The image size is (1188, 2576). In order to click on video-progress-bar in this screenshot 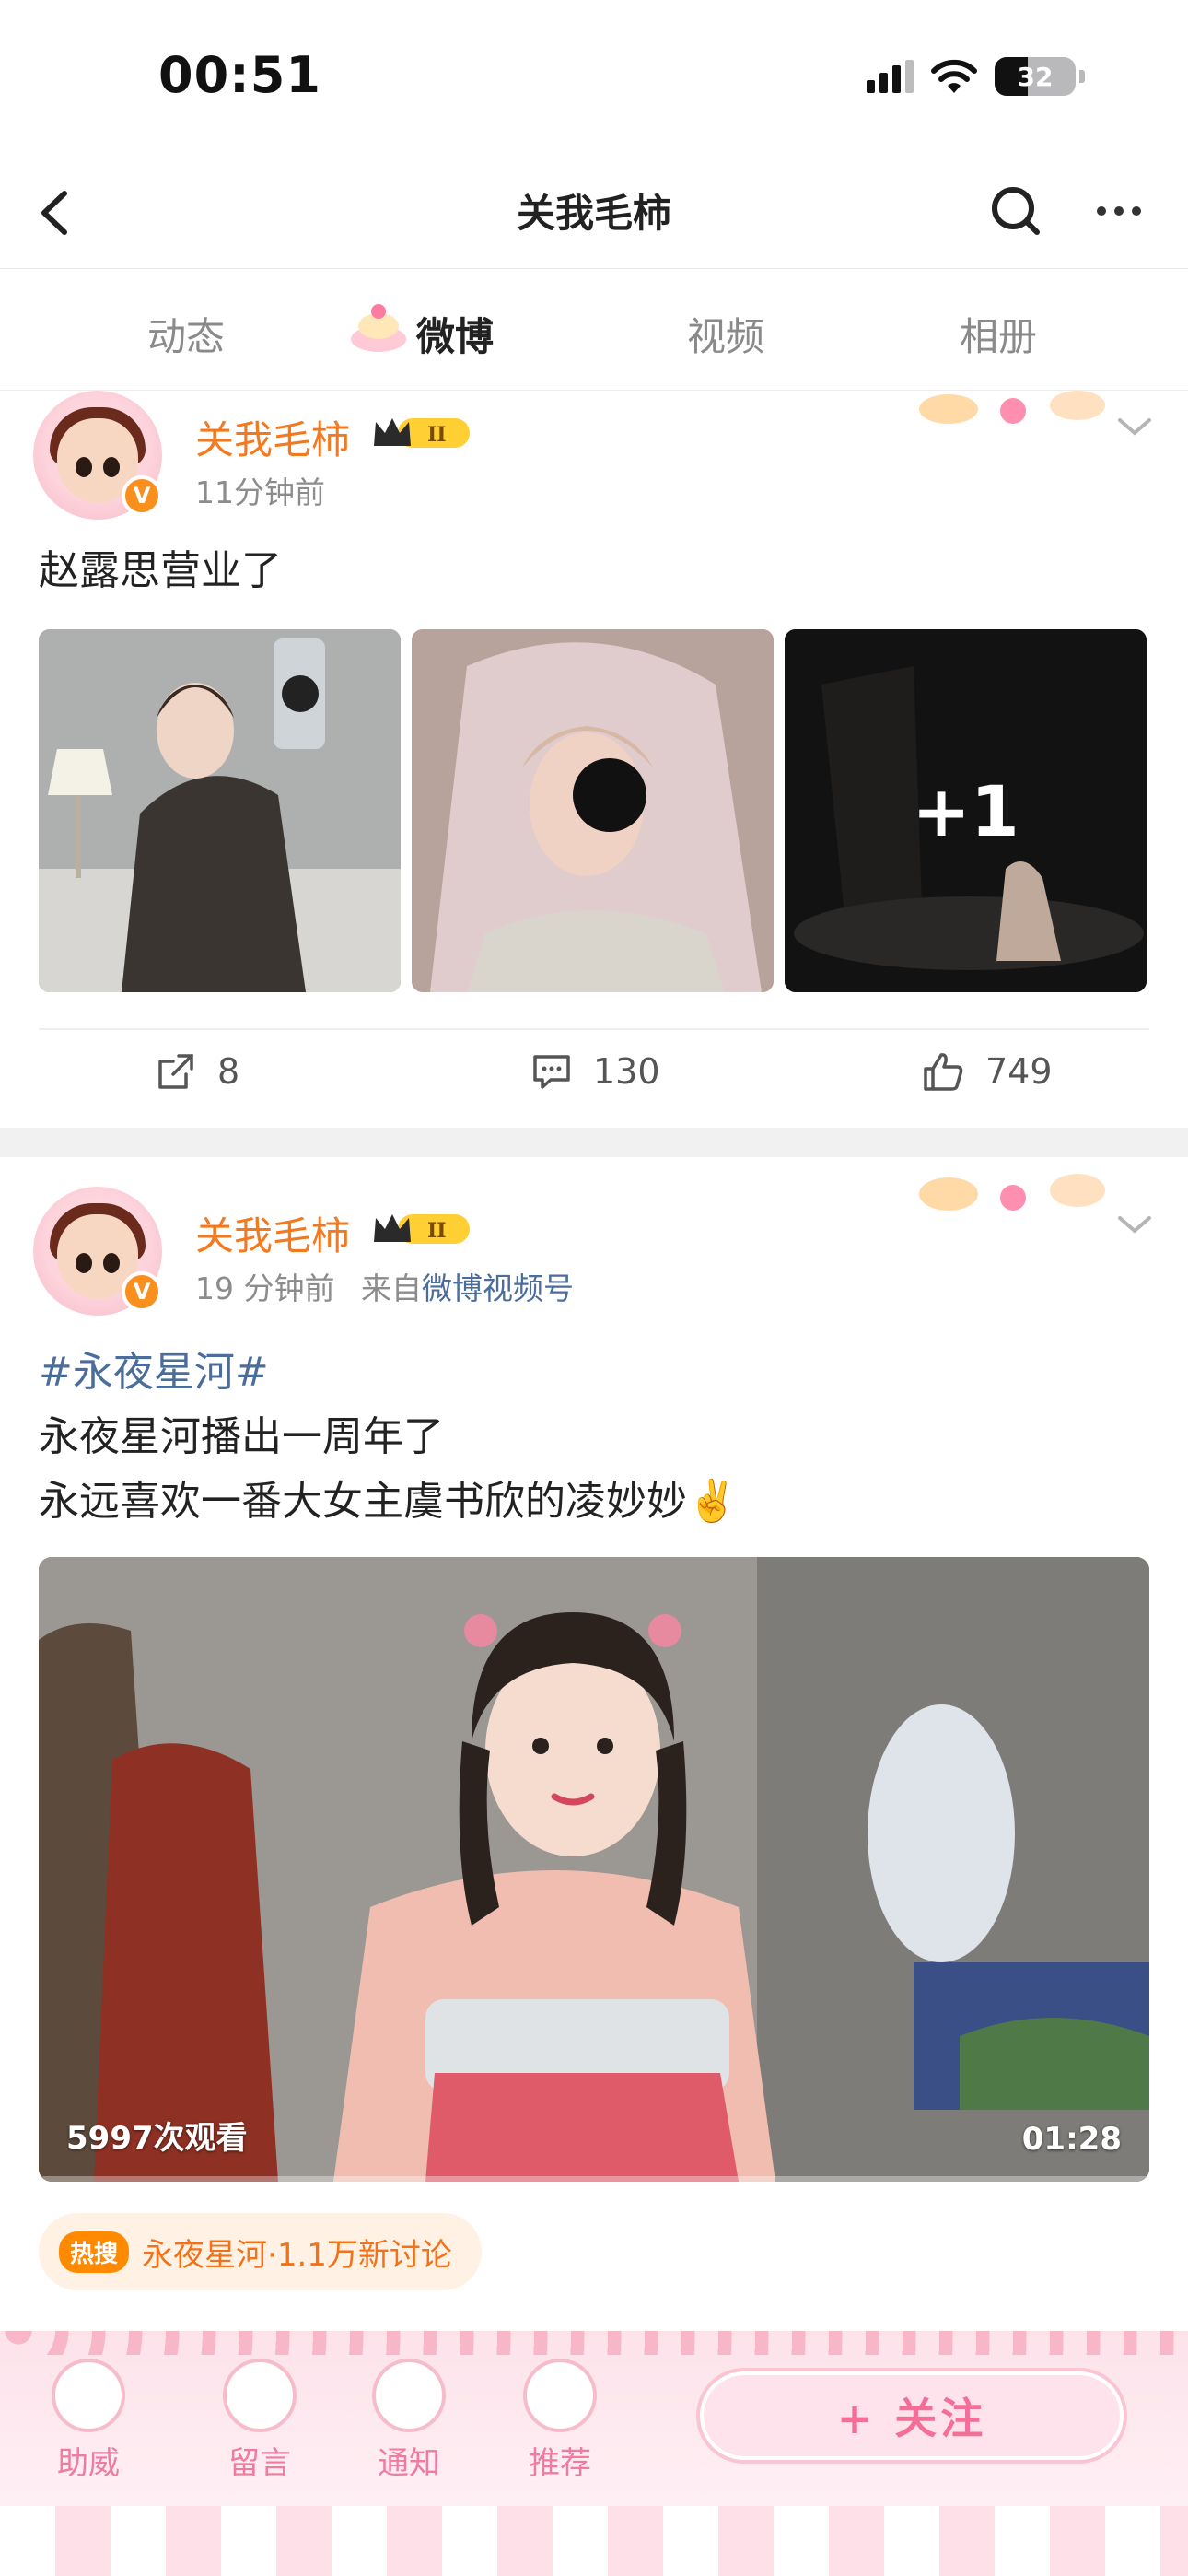, I will do `click(594, 2179)`.